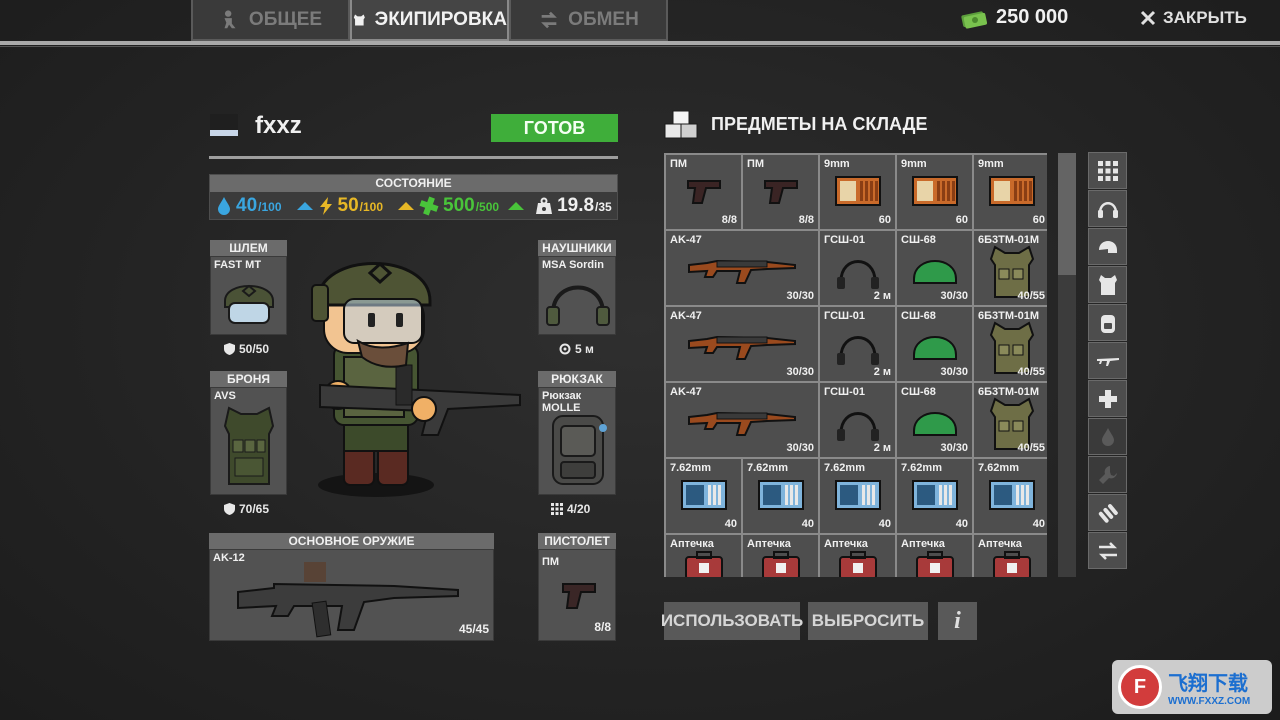 Image resolution: width=1280 pixels, height=720 pixels. Describe the element at coordinates (351, 595) in the screenshot. I see `primary-slot: AK-12 45/45` at that location.